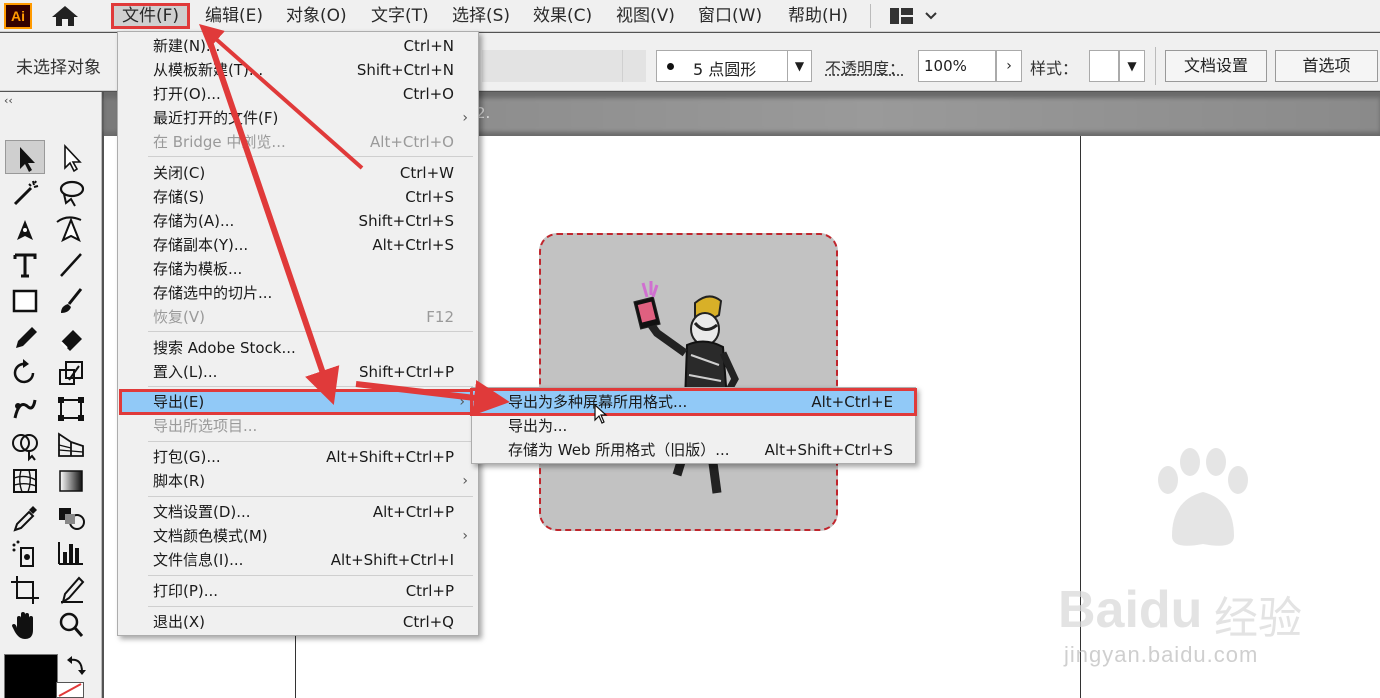 The height and width of the screenshot is (698, 1380). I want to click on menu-item-open-recent: 最近打开的文件(F) ›, so click(298, 118).